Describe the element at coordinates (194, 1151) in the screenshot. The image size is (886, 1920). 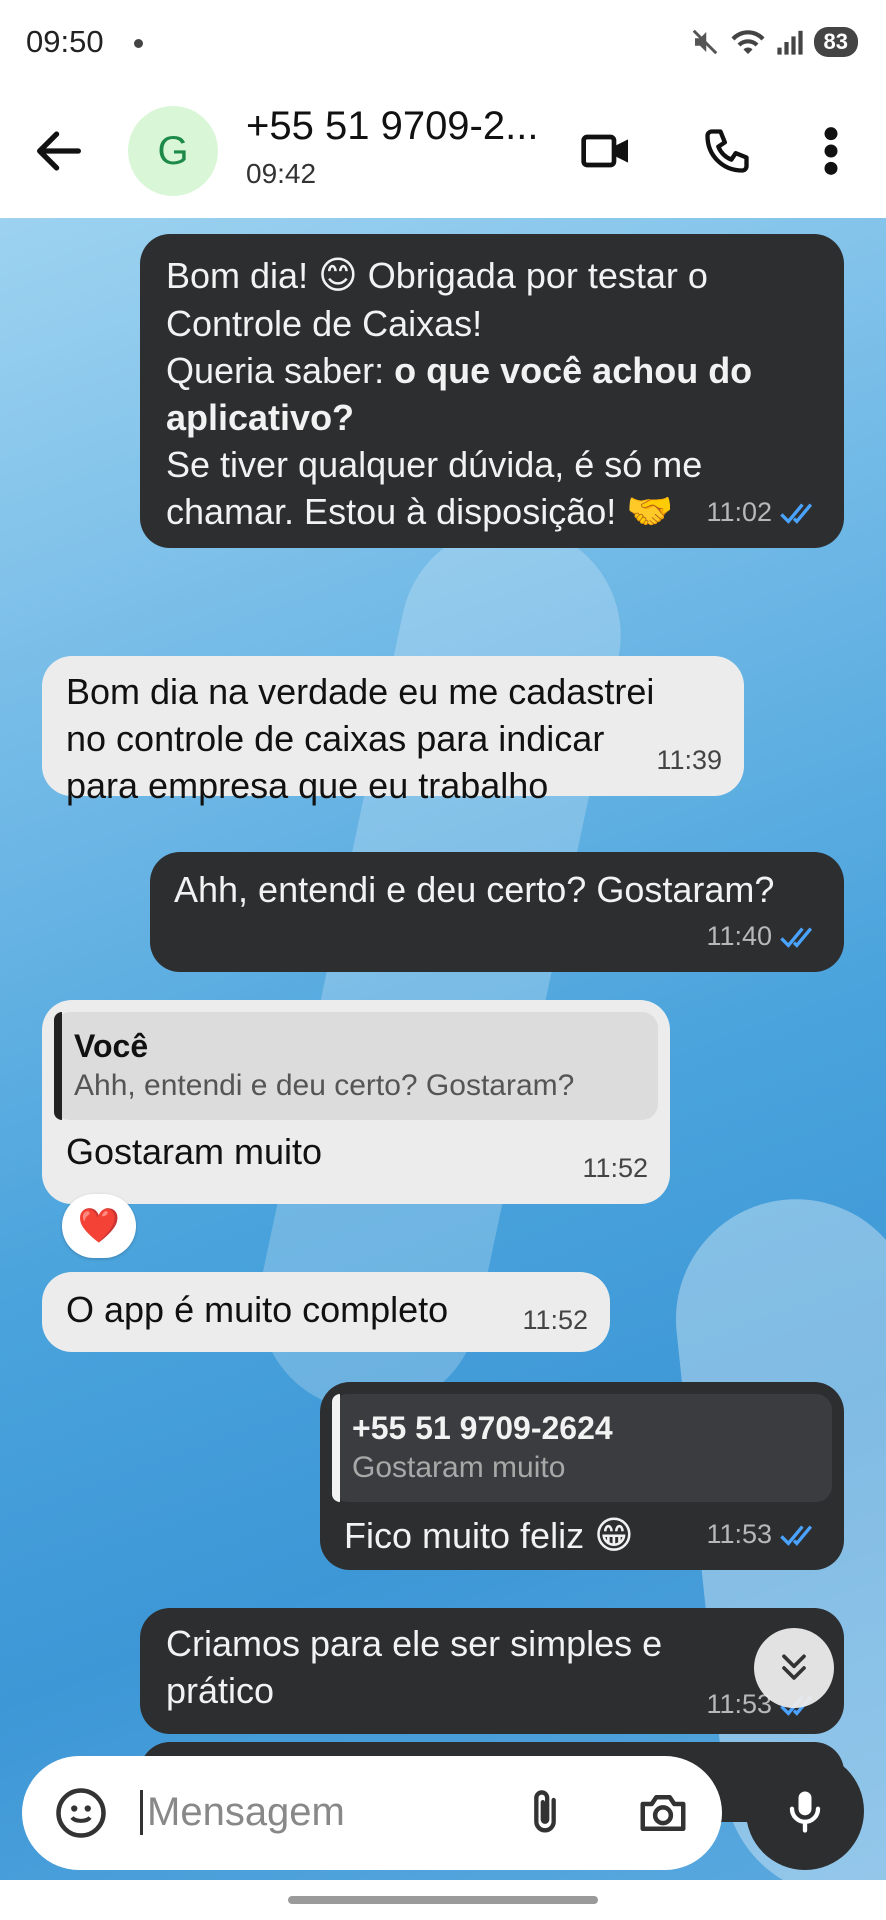
I see `message-text: Gostaram muito` at that location.